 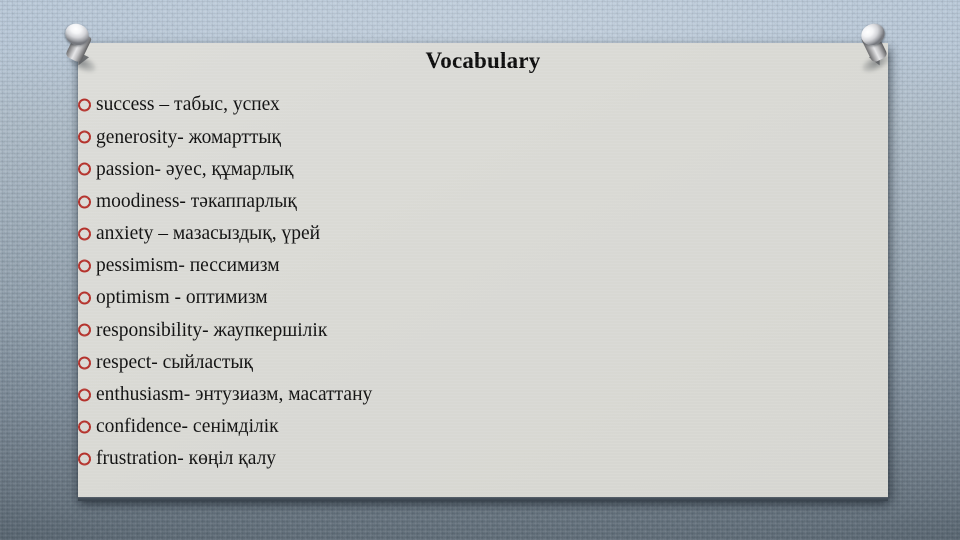 I want to click on list-item-label: confidence- сенімділік, so click(x=187, y=427).